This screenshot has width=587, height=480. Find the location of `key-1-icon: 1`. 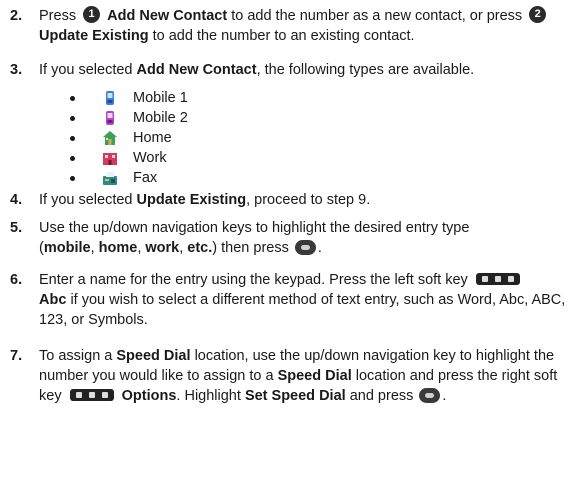

key-1-icon: 1 is located at coordinates (92, 14).